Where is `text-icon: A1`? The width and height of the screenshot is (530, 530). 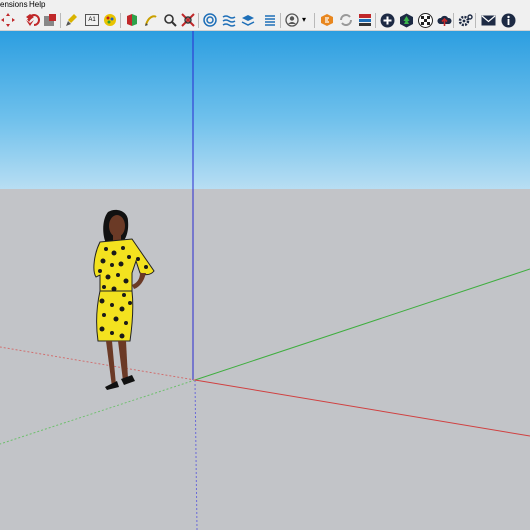 text-icon: A1 is located at coordinates (92, 20).